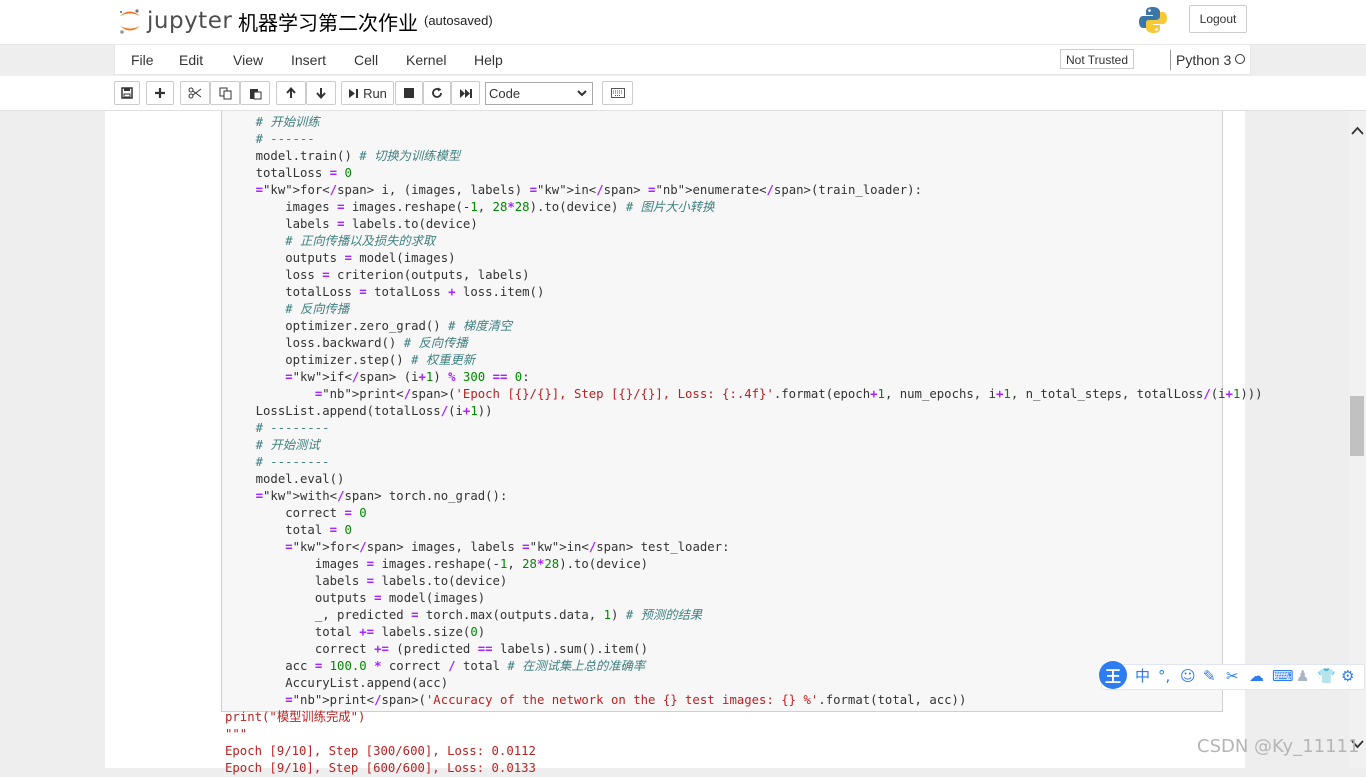 This screenshot has height=777, width=1366. What do you see at coordinates (354, 93) in the screenshot?
I see `step-forward-icon` at bounding box center [354, 93].